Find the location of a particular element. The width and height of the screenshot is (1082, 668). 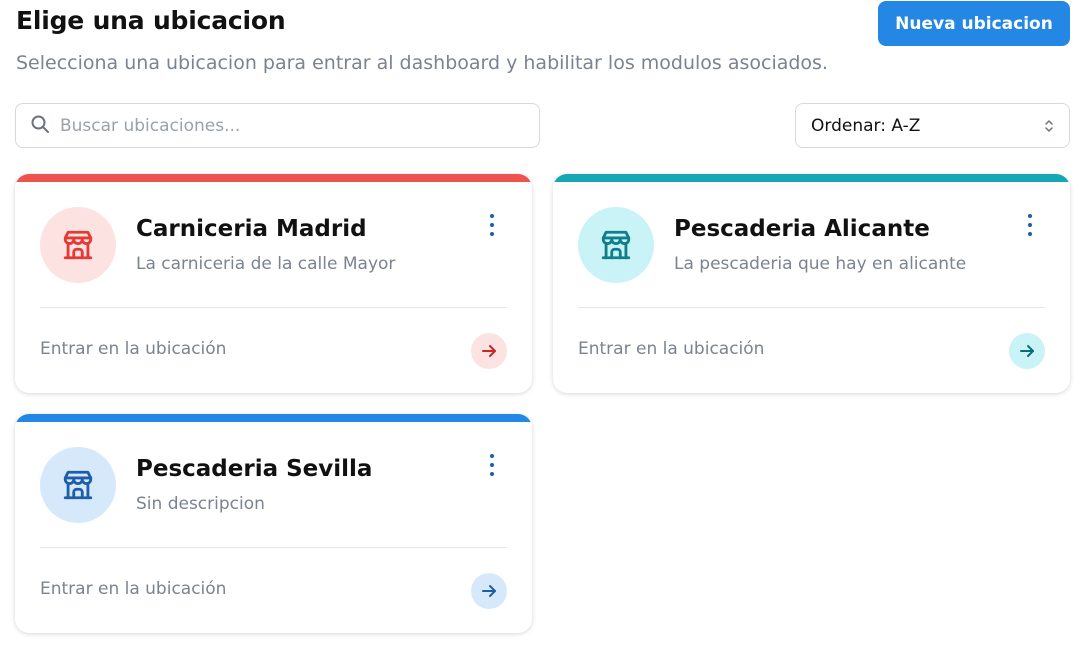

search-input is located at coordinates (290, 125).